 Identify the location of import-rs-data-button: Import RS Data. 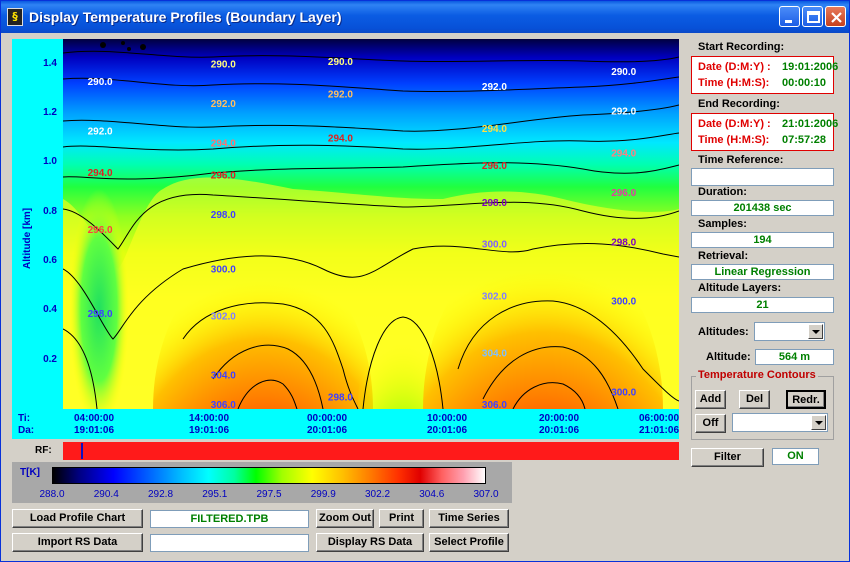
(77, 542).